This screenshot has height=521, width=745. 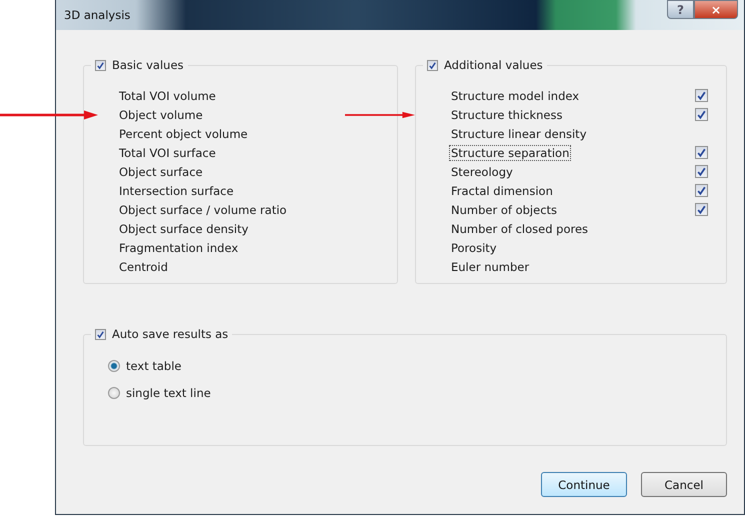 What do you see at coordinates (520, 228) in the screenshot?
I see `option-label: Number of closed pores` at bounding box center [520, 228].